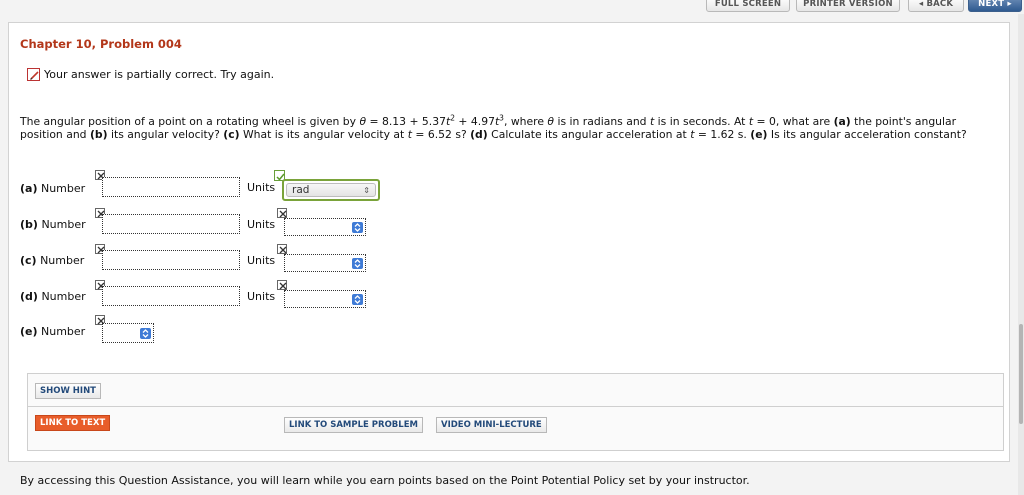 The width and height of the screenshot is (1024, 495). Describe the element at coordinates (52, 260) in the screenshot. I see `answer-c-label: (c) Number` at that location.